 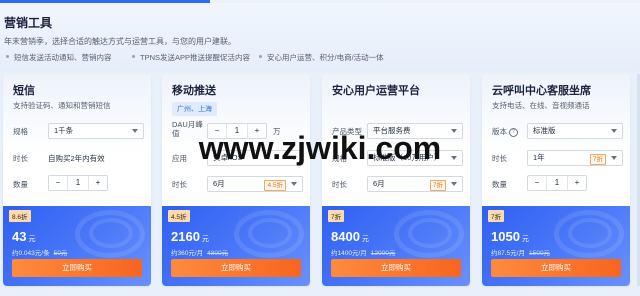 I want to click on top-tab-indicator, so click(x=320, y=1).